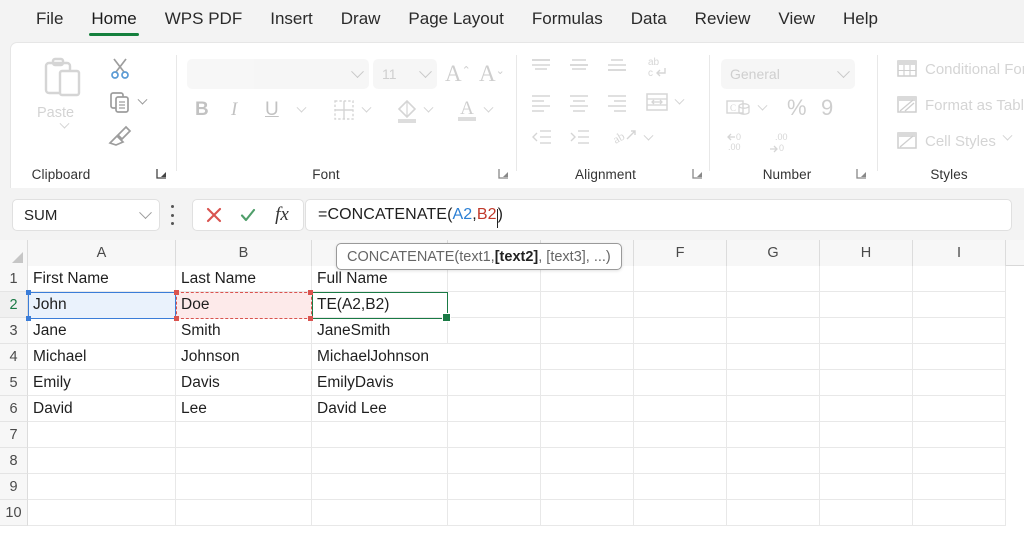 The height and width of the screenshot is (538, 1024). I want to click on cell-I1, so click(959, 279).